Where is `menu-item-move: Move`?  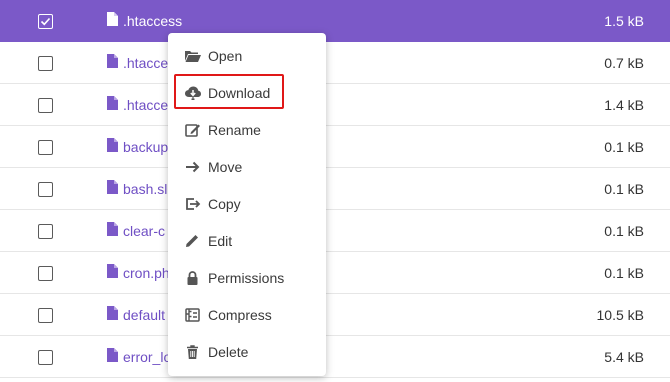
menu-item-move: Move is located at coordinates (247, 166).